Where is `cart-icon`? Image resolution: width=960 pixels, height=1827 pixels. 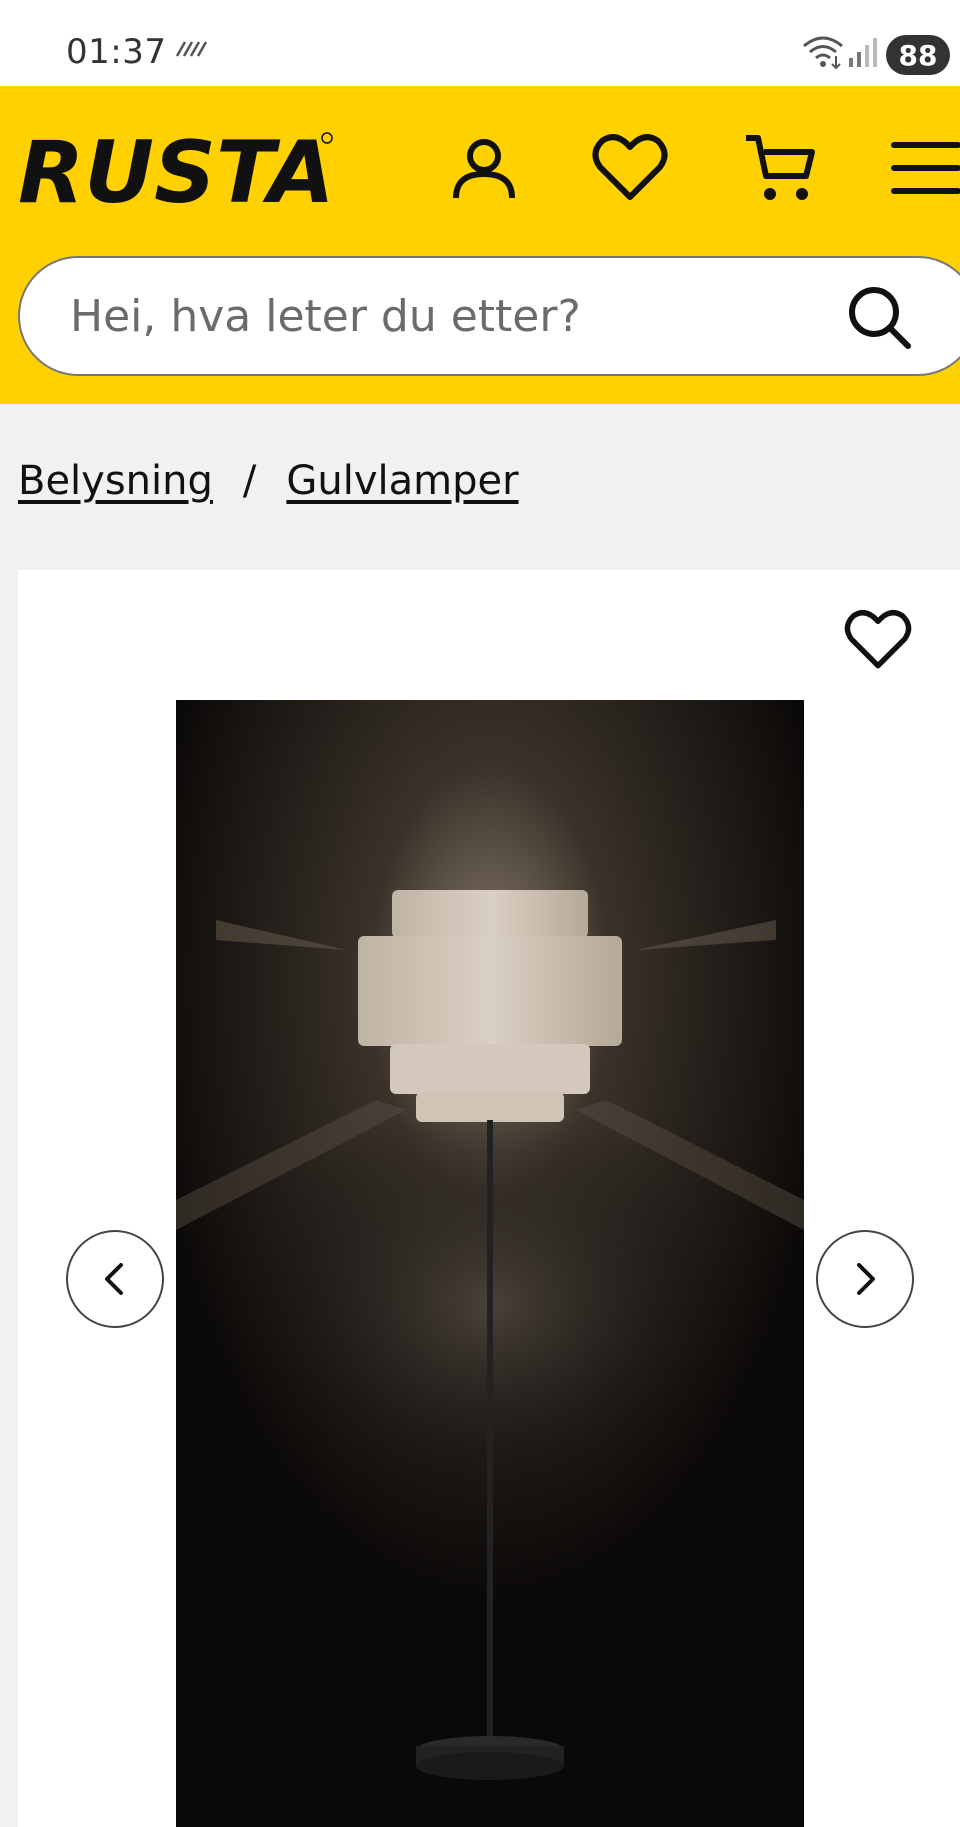 cart-icon is located at coordinates (780, 167).